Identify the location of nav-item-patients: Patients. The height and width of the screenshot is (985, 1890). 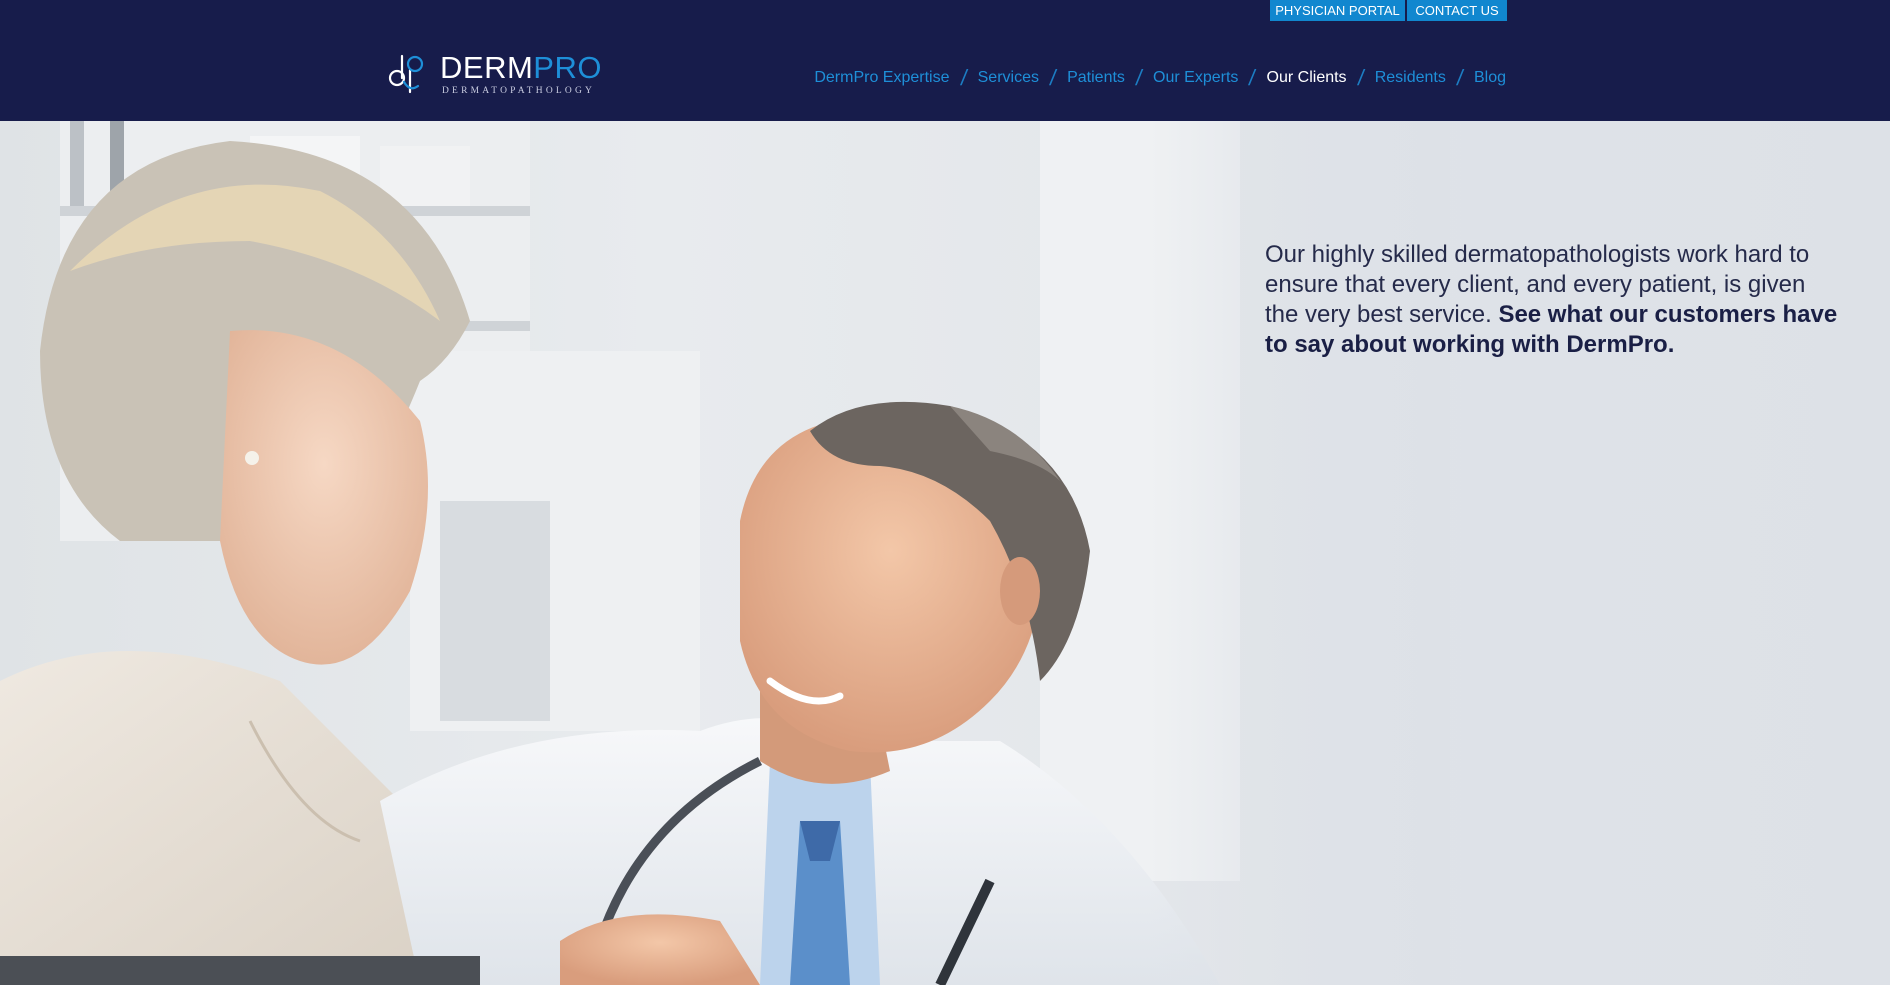
(1096, 78).